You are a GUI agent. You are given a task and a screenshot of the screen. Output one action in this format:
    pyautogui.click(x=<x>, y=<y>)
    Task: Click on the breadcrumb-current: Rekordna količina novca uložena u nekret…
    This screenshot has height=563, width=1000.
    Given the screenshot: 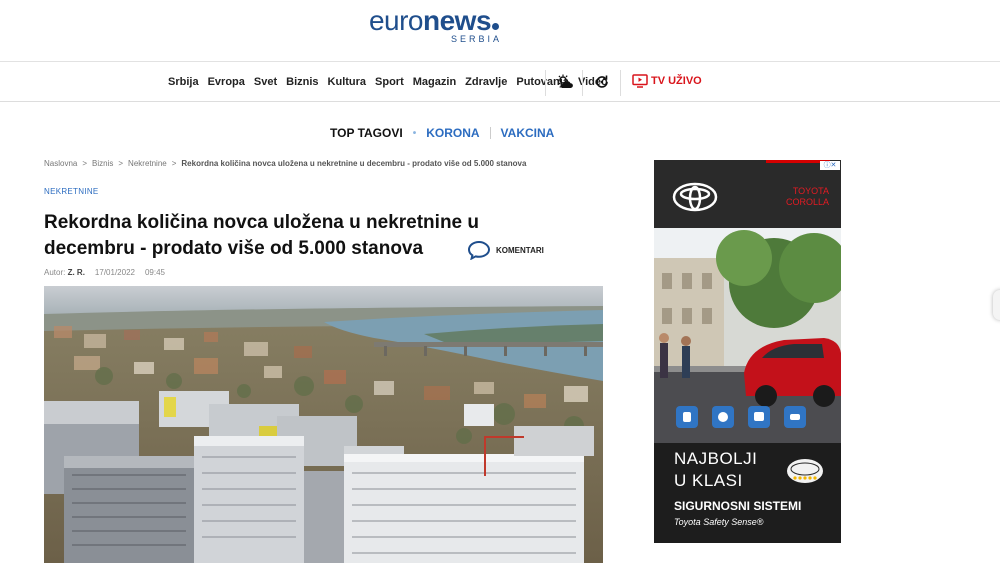 What is the action you would take?
    pyautogui.click(x=354, y=163)
    